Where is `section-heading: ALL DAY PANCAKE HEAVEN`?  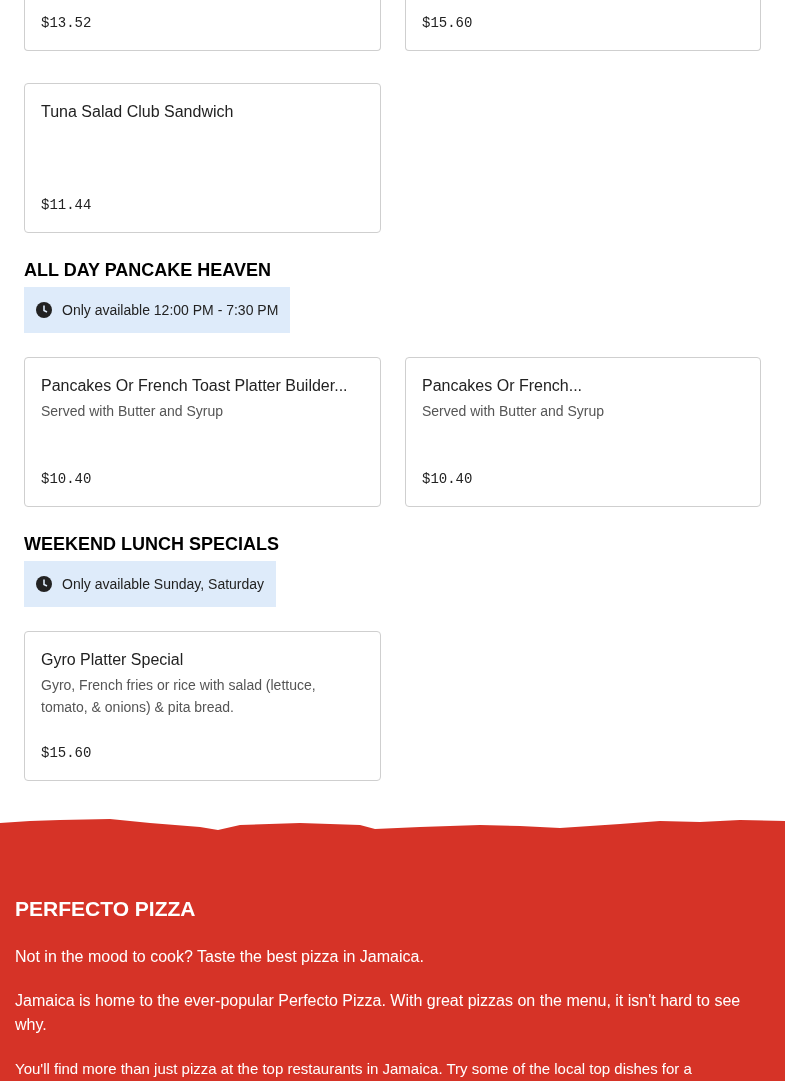 section-heading: ALL DAY PANCAKE HEAVEN is located at coordinates (148, 270).